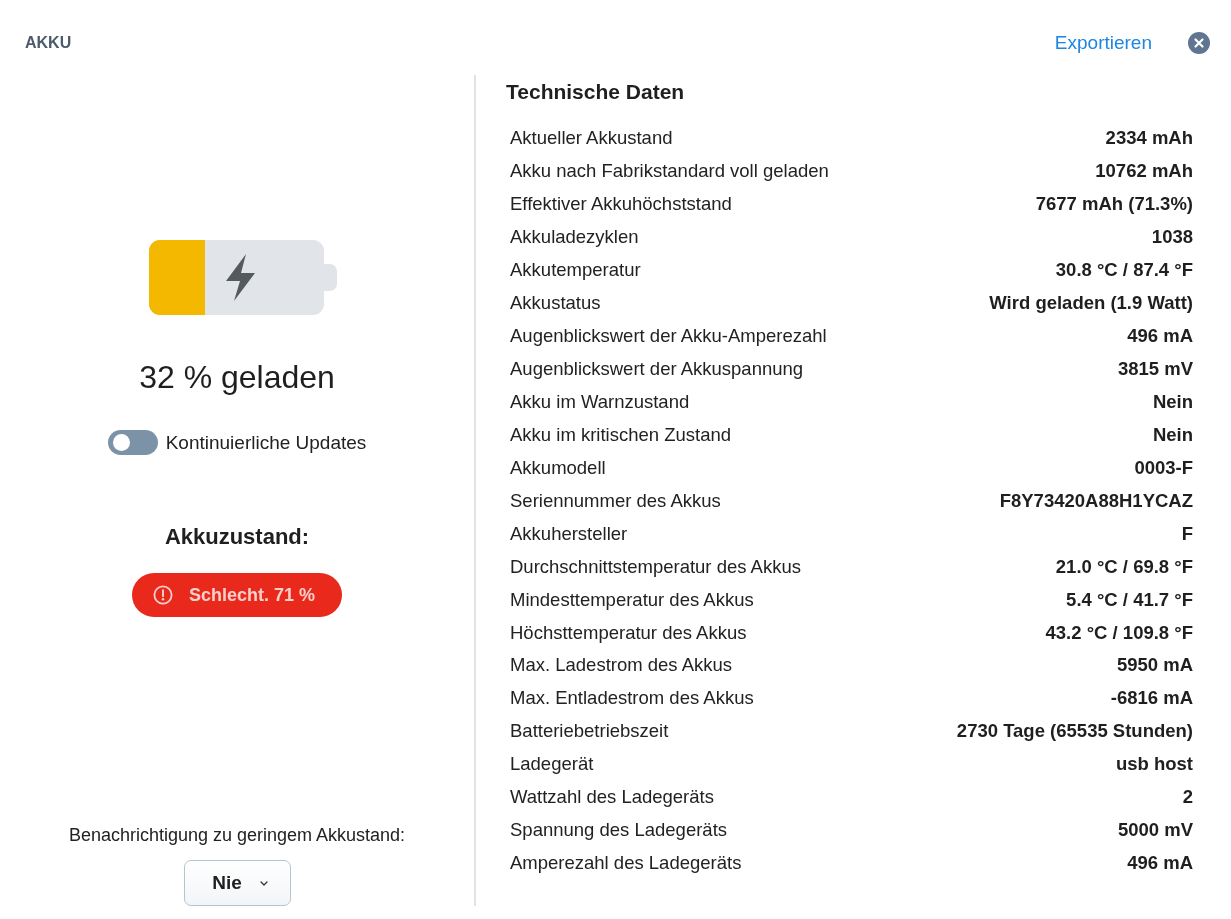 The width and height of the screenshot is (1231, 919). I want to click on spec-label: Akku im kritischen Zustand, so click(621, 434).